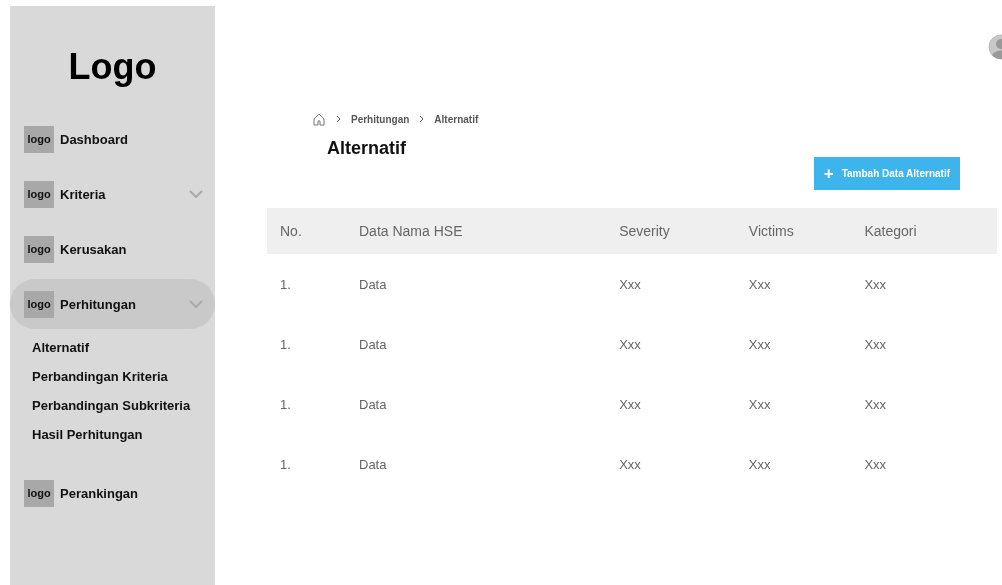 The height and width of the screenshot is (585, 1002). What do you see at coordinates (805, 231) in the screenshot?
I see `column-header: Victims` at bounding box center [805, 231].